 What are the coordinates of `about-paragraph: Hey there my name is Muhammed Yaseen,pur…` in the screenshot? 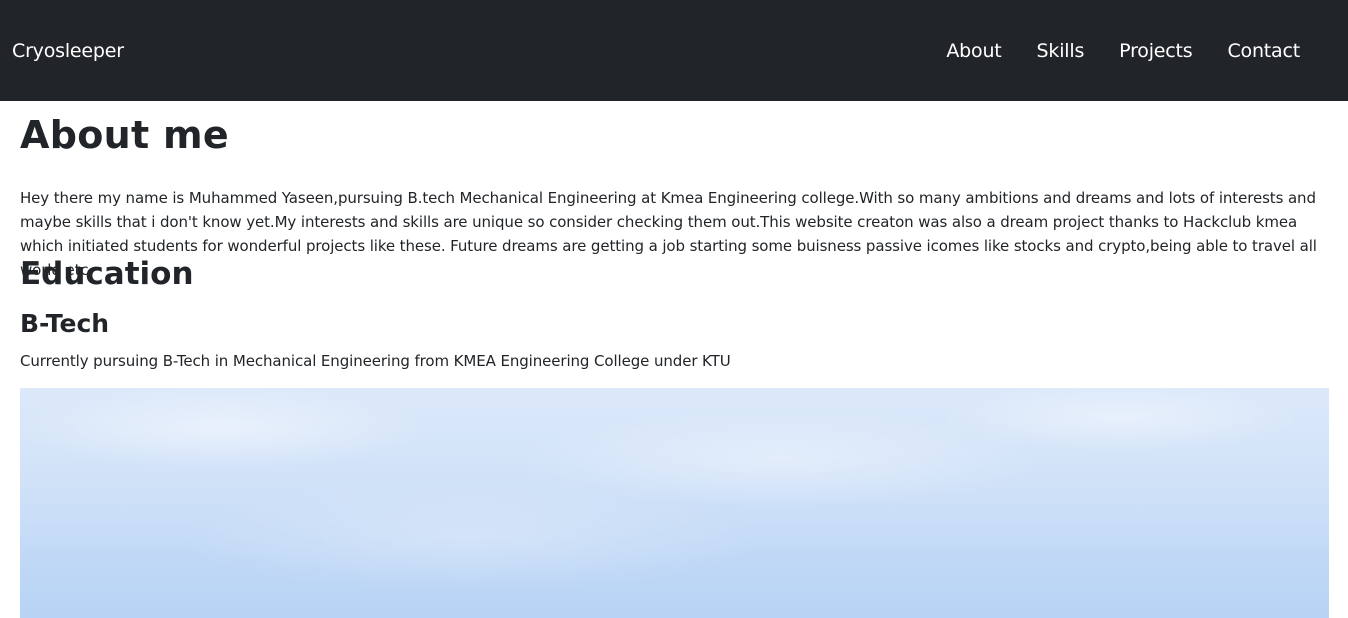 It's located at (668, 234).